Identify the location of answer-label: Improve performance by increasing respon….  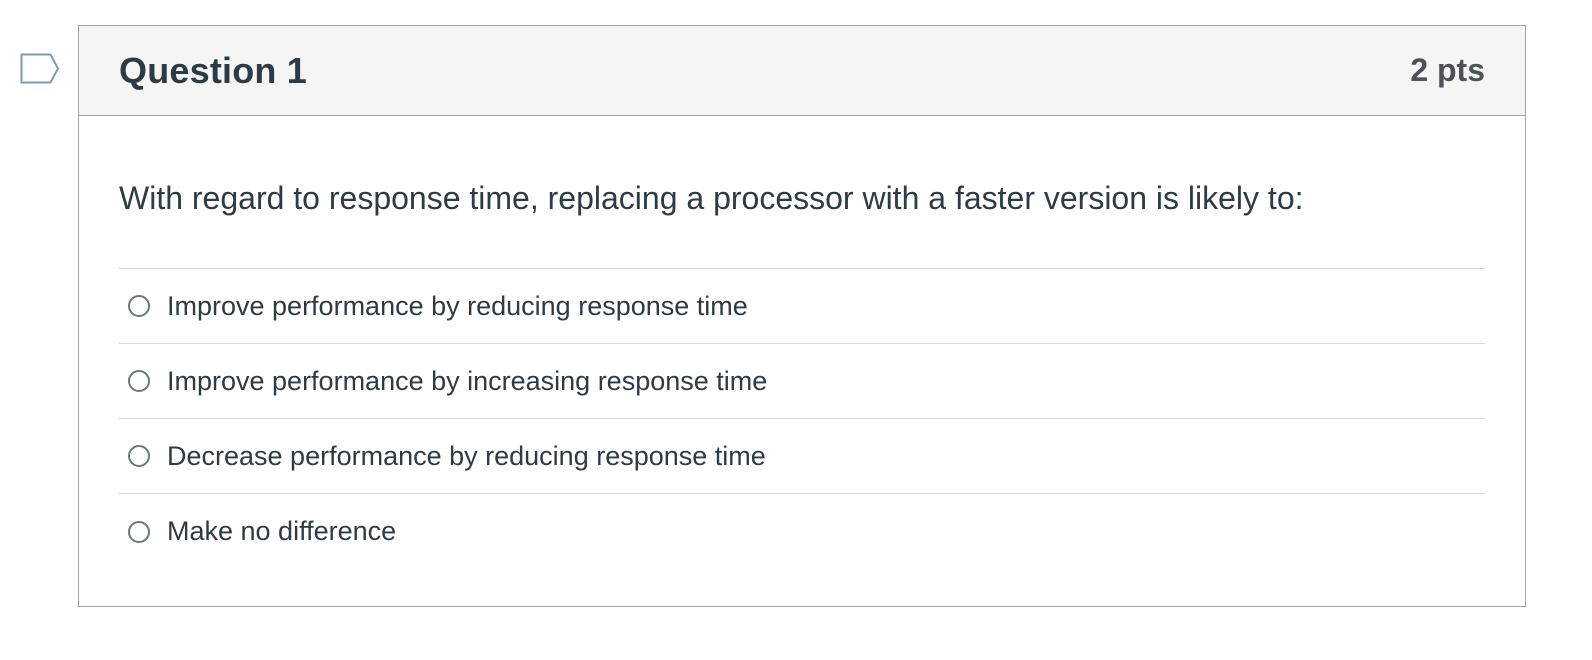
(467, 381).